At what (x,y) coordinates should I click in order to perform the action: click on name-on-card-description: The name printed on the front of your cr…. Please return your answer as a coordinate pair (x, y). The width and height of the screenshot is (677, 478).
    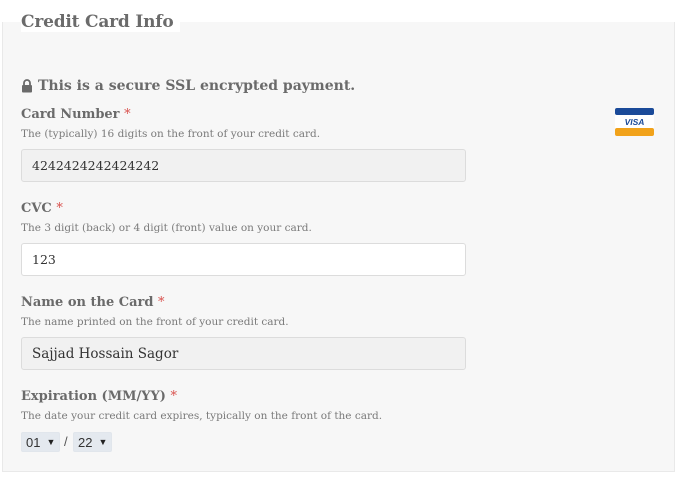
    Looking at the image, I should click on (155, 322).